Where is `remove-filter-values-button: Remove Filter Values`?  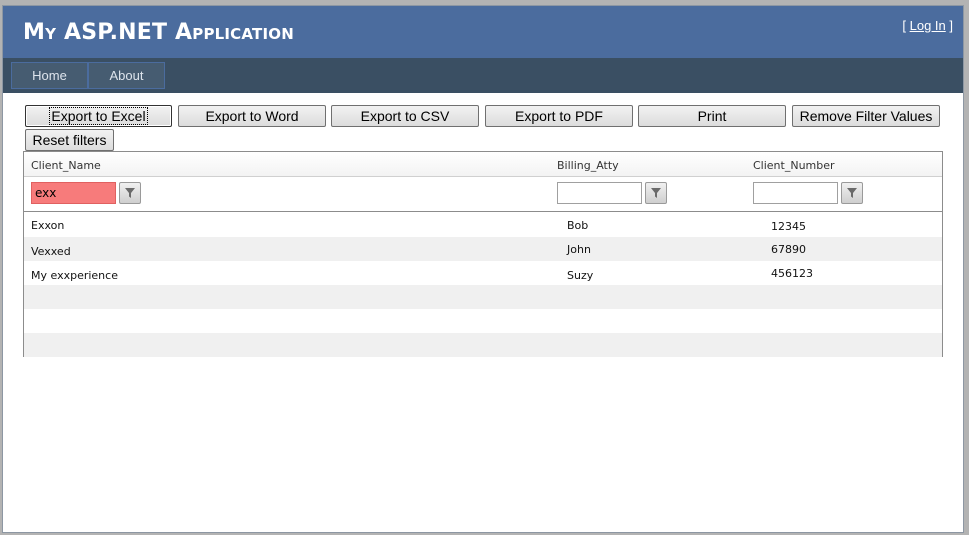 remove-filter-values-button: Remove Filter Values is located at coordinates (866, 116).